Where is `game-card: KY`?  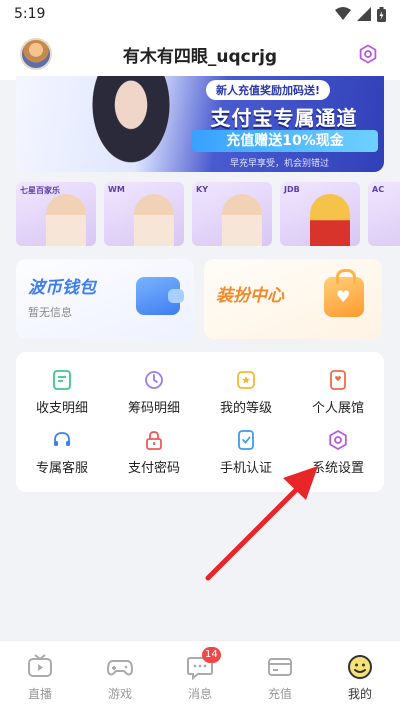
game-card: KY is located at coordinates (232, 214).